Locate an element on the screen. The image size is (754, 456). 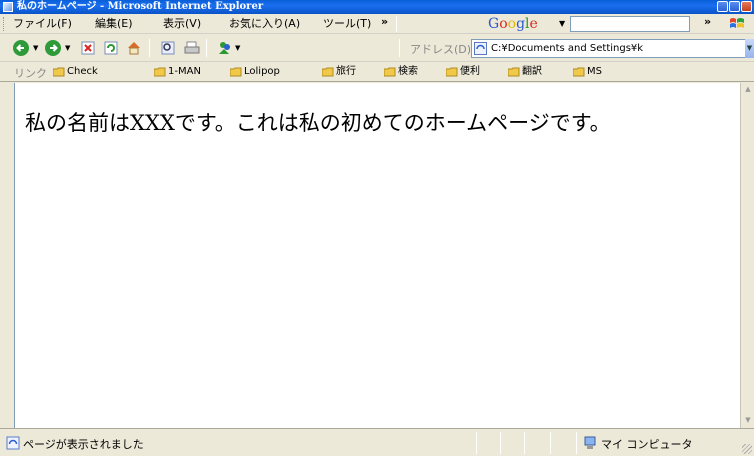
status-text: ページが表示されました is located at coordinates (83, 444).